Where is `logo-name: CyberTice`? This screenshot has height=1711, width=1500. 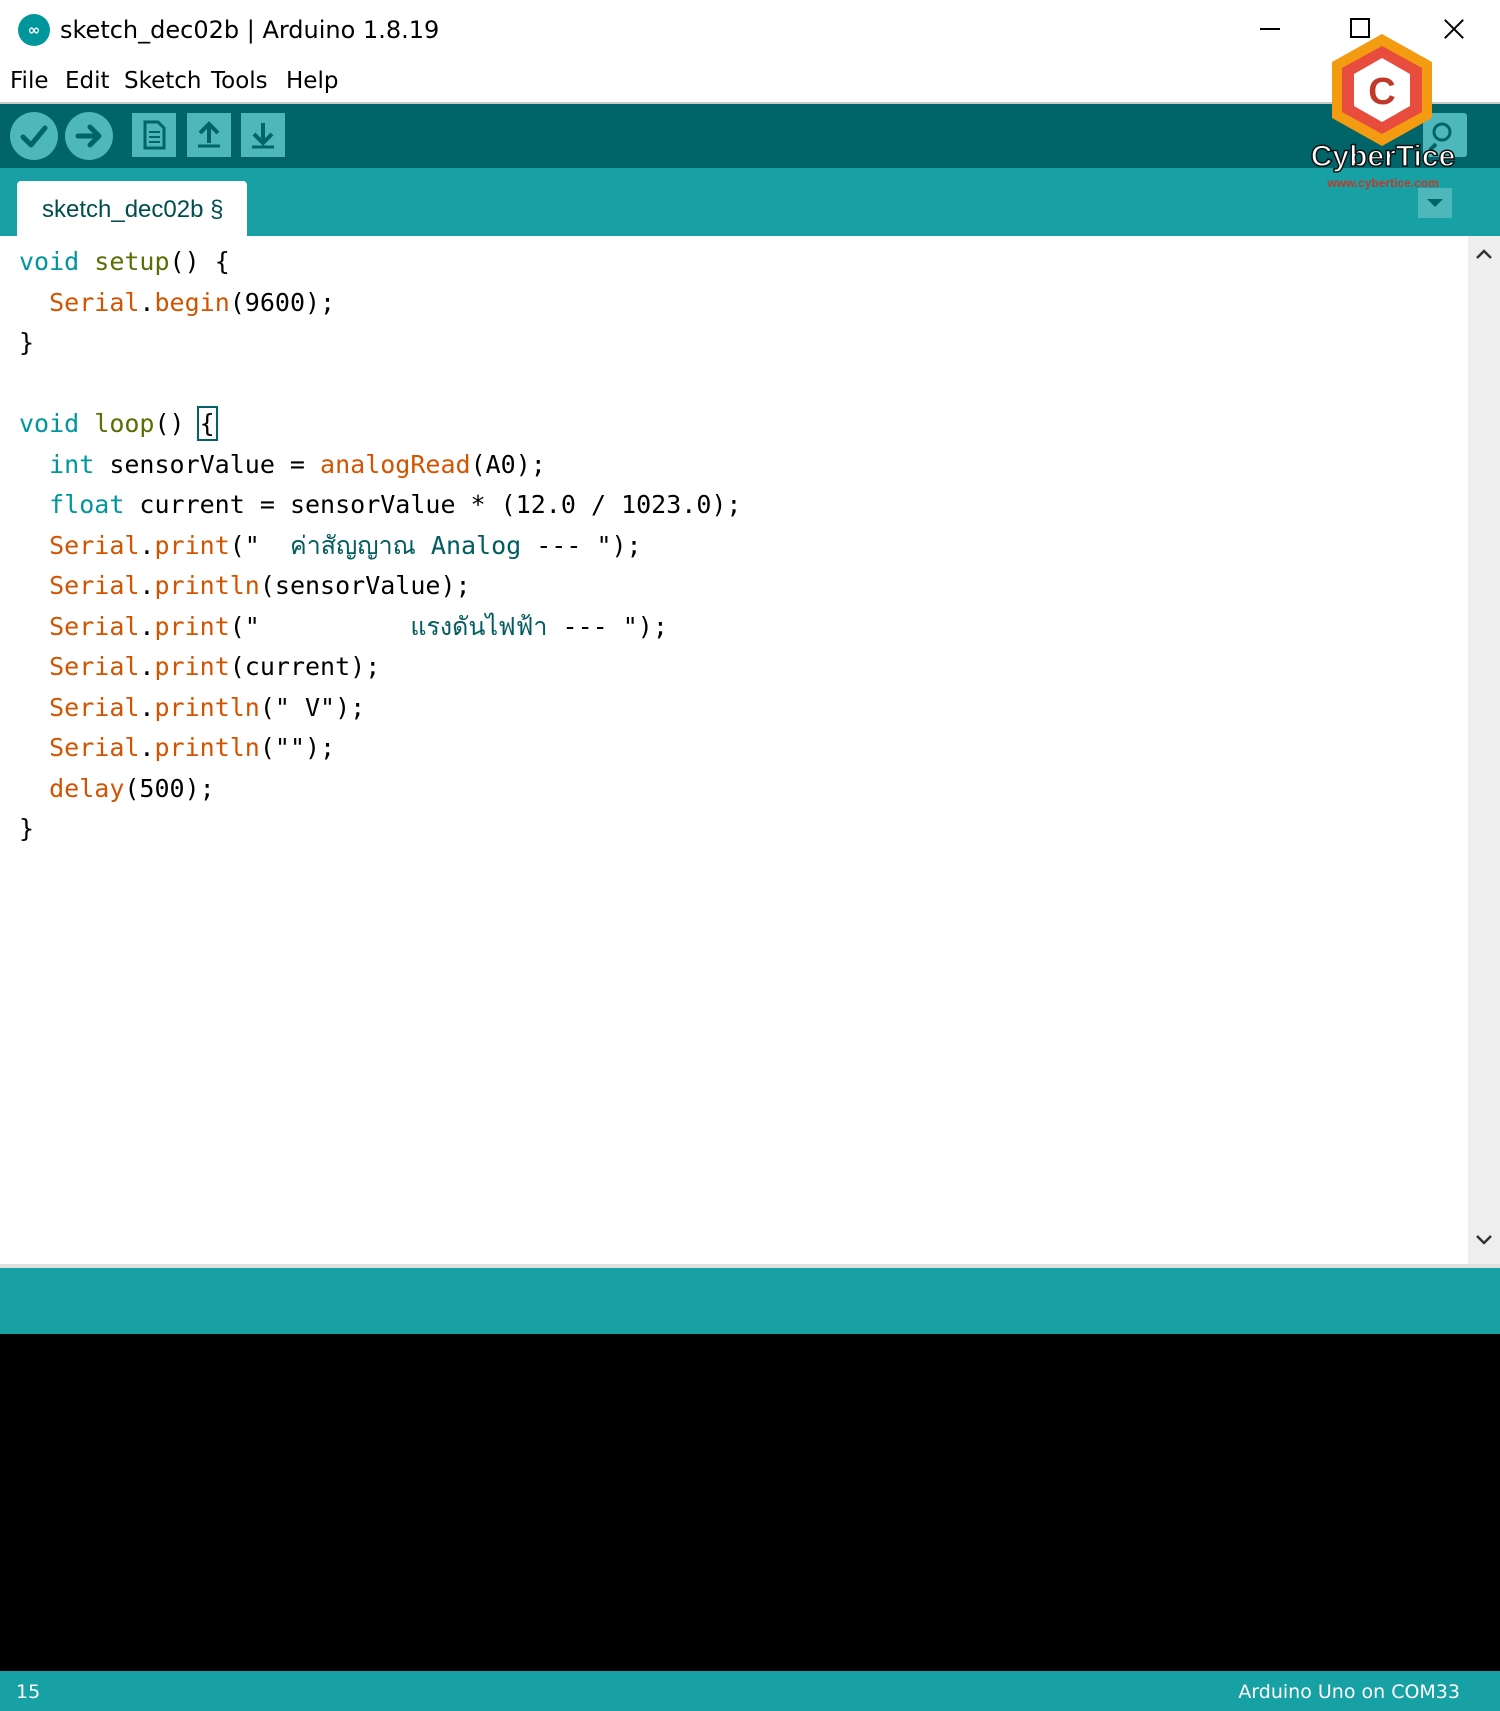
logo-name: CyberTice is located at coordinates (1383, 156).